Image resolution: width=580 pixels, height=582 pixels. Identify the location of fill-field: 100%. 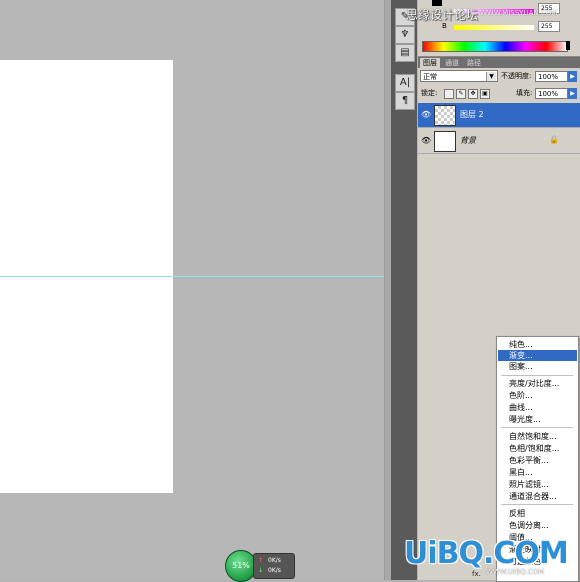
(551, 93).